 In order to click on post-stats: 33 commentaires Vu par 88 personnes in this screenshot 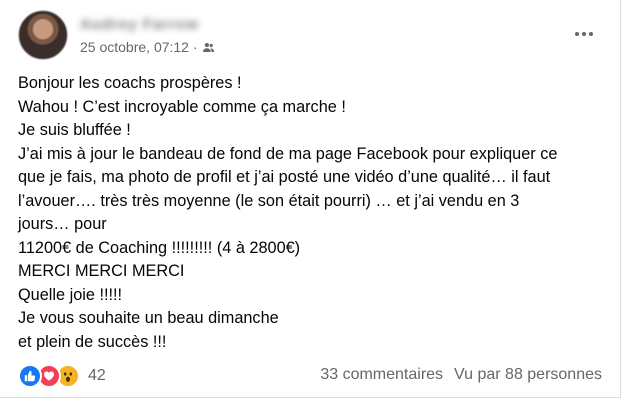, I will do `click(461, 375)`.